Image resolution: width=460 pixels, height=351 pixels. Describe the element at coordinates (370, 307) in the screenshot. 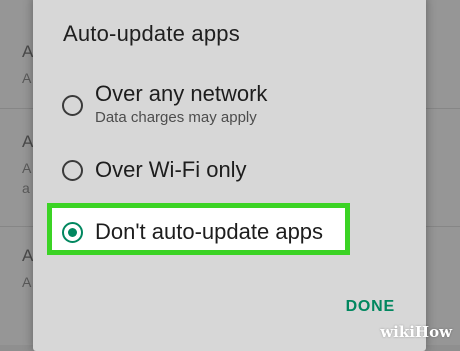

I see `done-button: DONE` at that location.